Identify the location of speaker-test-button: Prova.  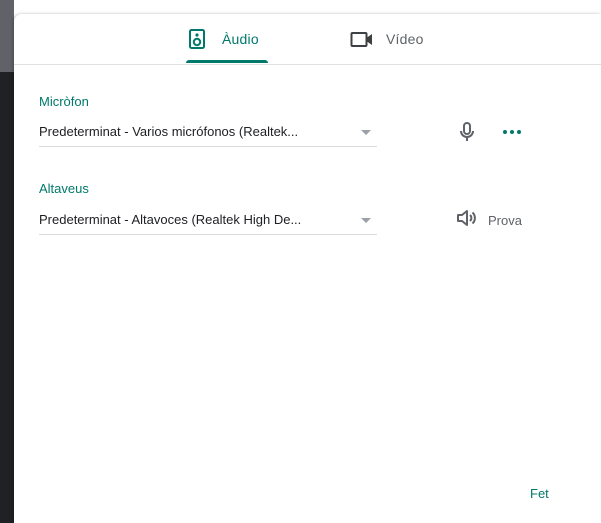
(488, 220).